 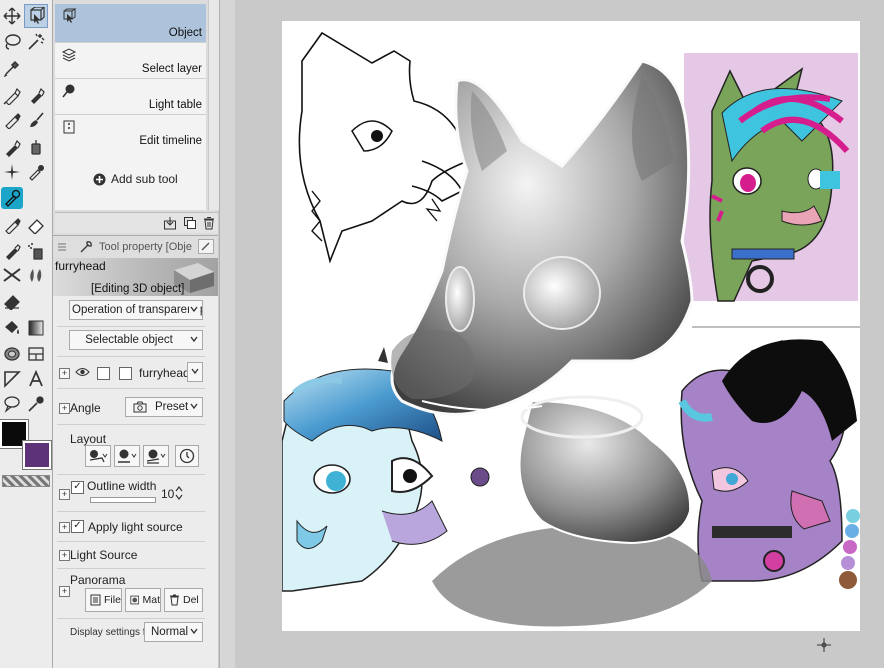 What do you see at coordinates (26, 481) in the screenshot?
I see `transparent-color-swatch` at bounding box center [26, 481].